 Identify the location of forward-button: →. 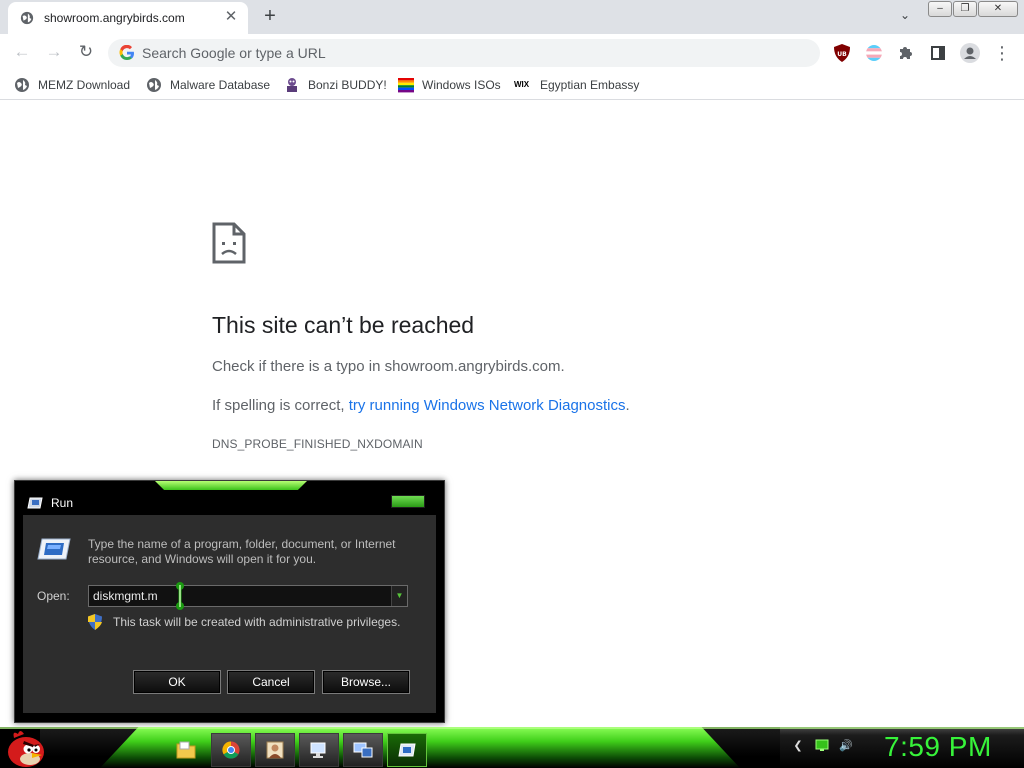
(54, 52).